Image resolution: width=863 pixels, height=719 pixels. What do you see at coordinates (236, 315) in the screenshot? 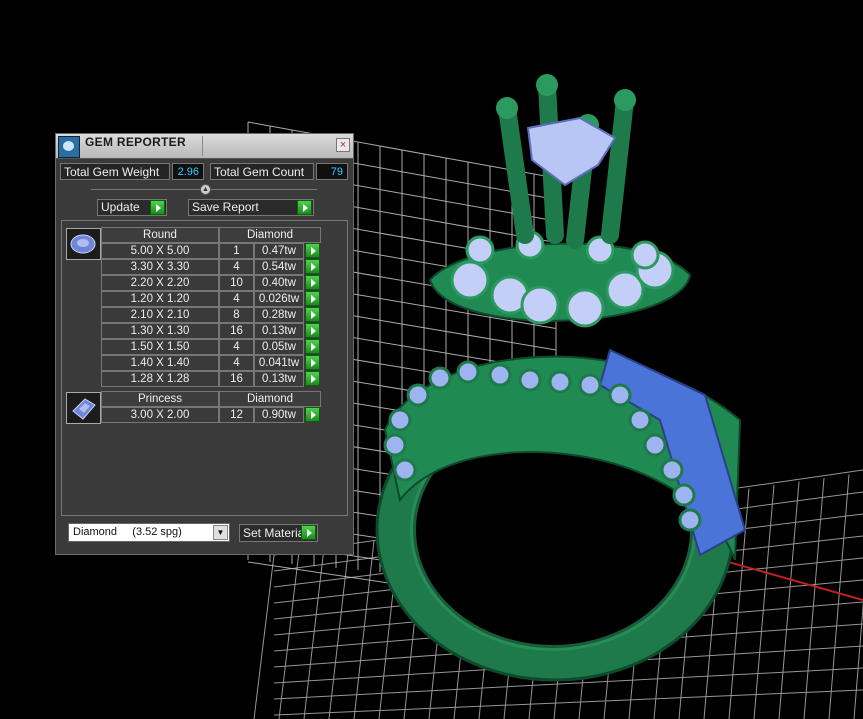
I see `gem-count-cell: 8` at bounding box center [236, 315].